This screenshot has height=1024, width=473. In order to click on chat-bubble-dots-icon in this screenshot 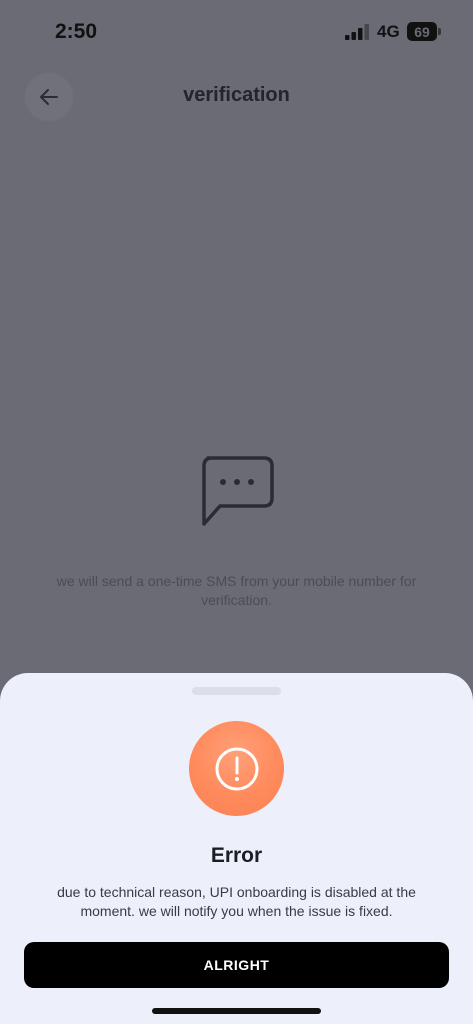, I will do `click(238, 491)`.